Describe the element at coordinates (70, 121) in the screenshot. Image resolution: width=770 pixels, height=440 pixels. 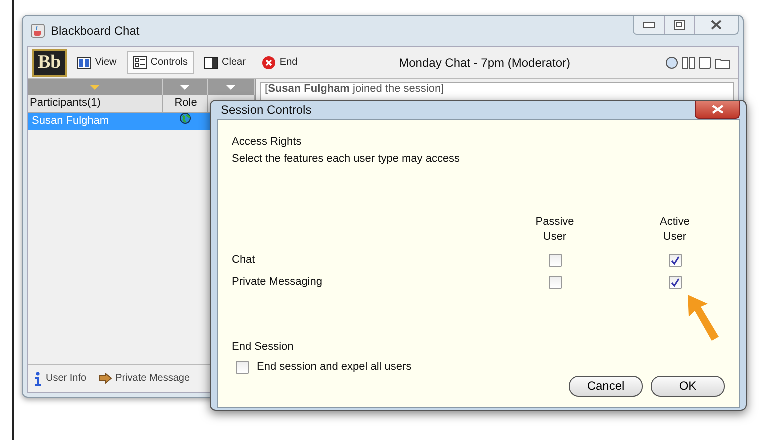
I see `participant-name: Susan Fulgham` at that location.